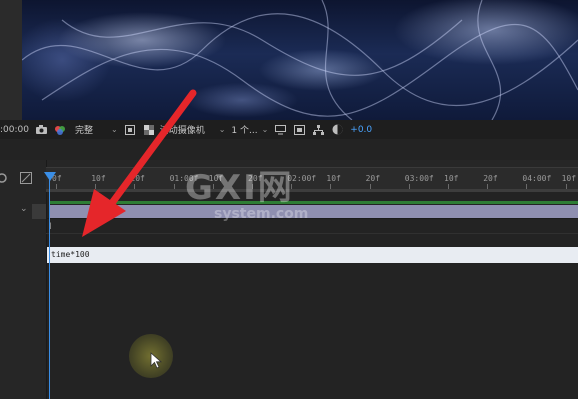  Describe the element at coordinates (26, 178) in the screenshot. I see `motion-blur-icon` at that location.